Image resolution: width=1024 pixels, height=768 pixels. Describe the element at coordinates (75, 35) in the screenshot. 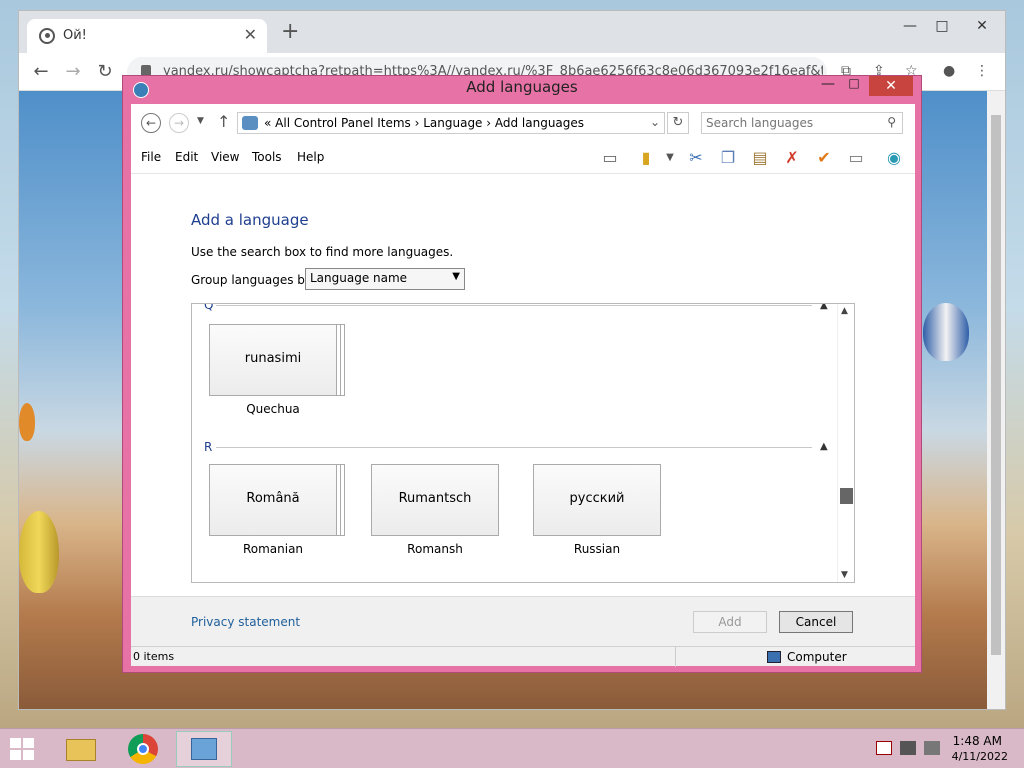

I see `tab-title: Ой!` at that location.